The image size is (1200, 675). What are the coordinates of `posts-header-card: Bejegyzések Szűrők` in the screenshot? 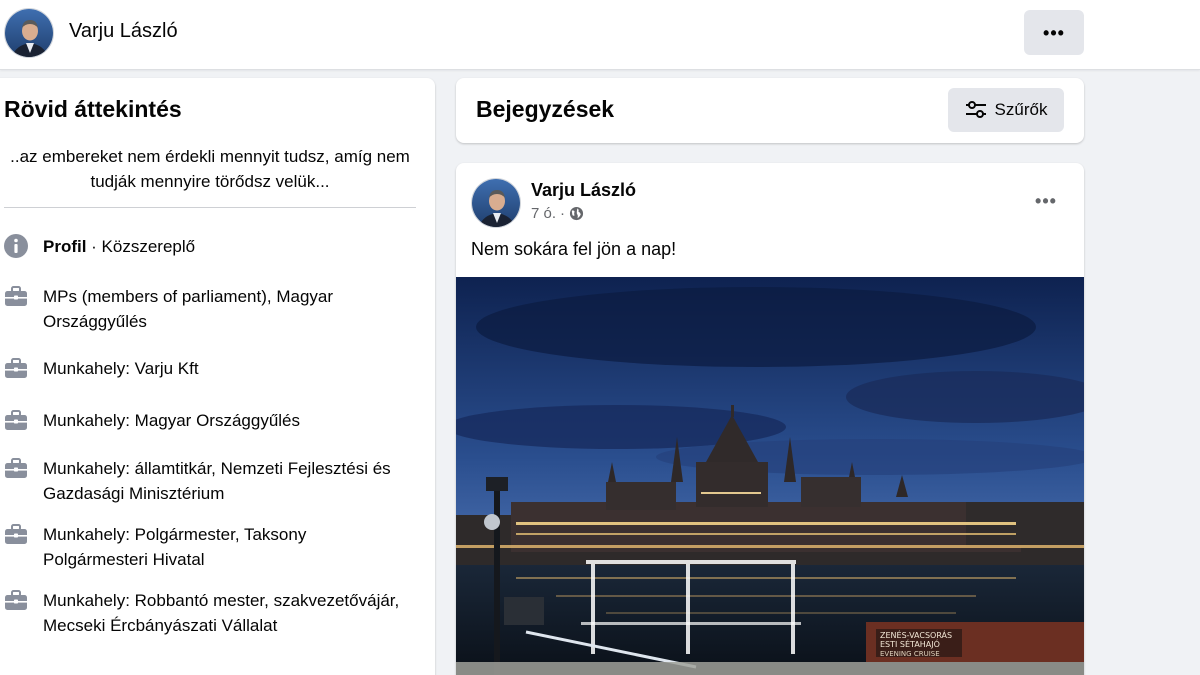 It's located at (770, 110).